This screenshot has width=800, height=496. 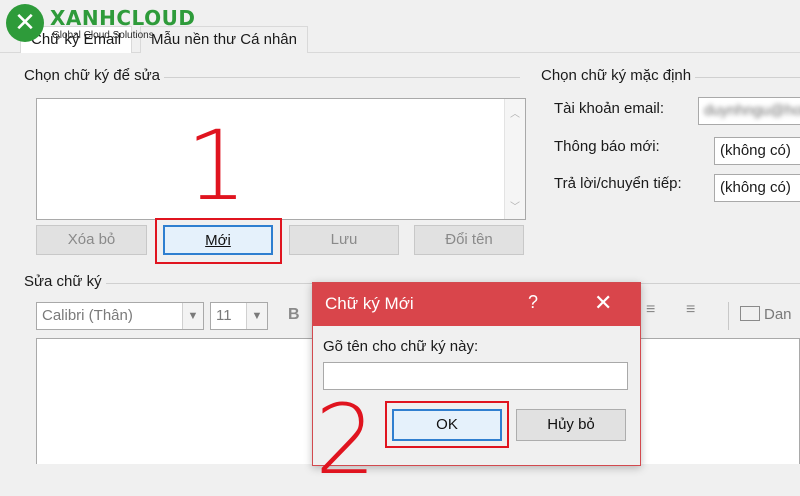 I want to click on new-button: Mới, so click(x=218, y=240).